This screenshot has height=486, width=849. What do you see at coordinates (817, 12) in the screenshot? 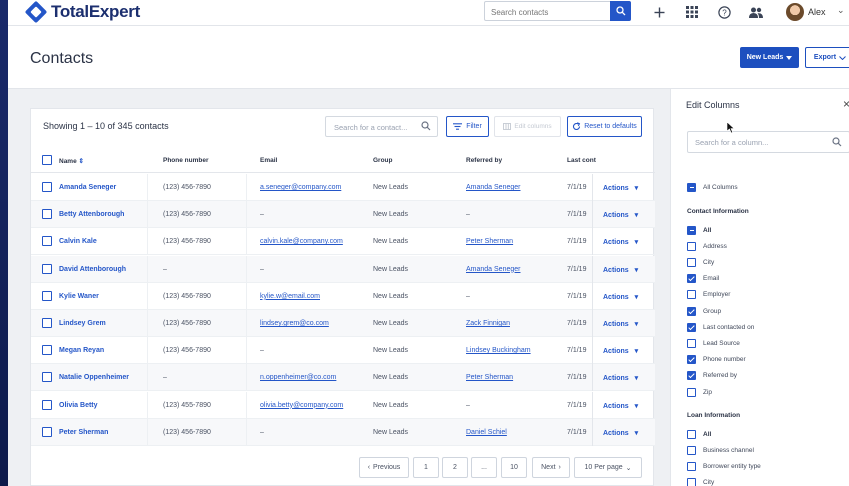
I see `user-name: Alex` at bounding box center [817, 12].